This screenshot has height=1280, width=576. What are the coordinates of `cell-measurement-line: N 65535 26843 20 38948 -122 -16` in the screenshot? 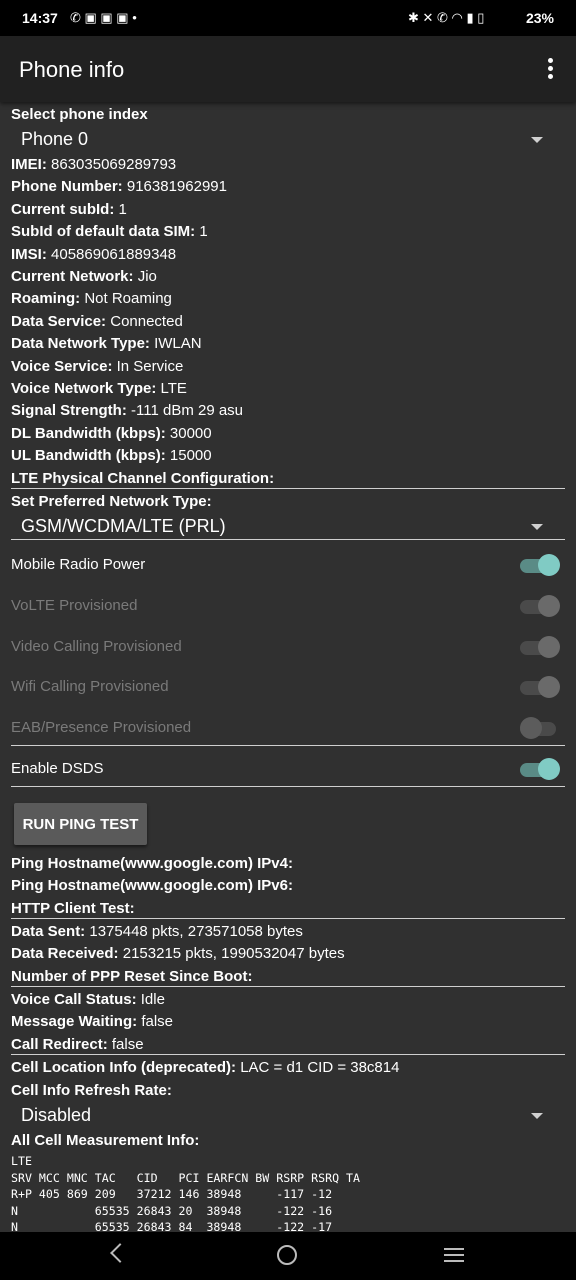 It's located at (172, 1210).